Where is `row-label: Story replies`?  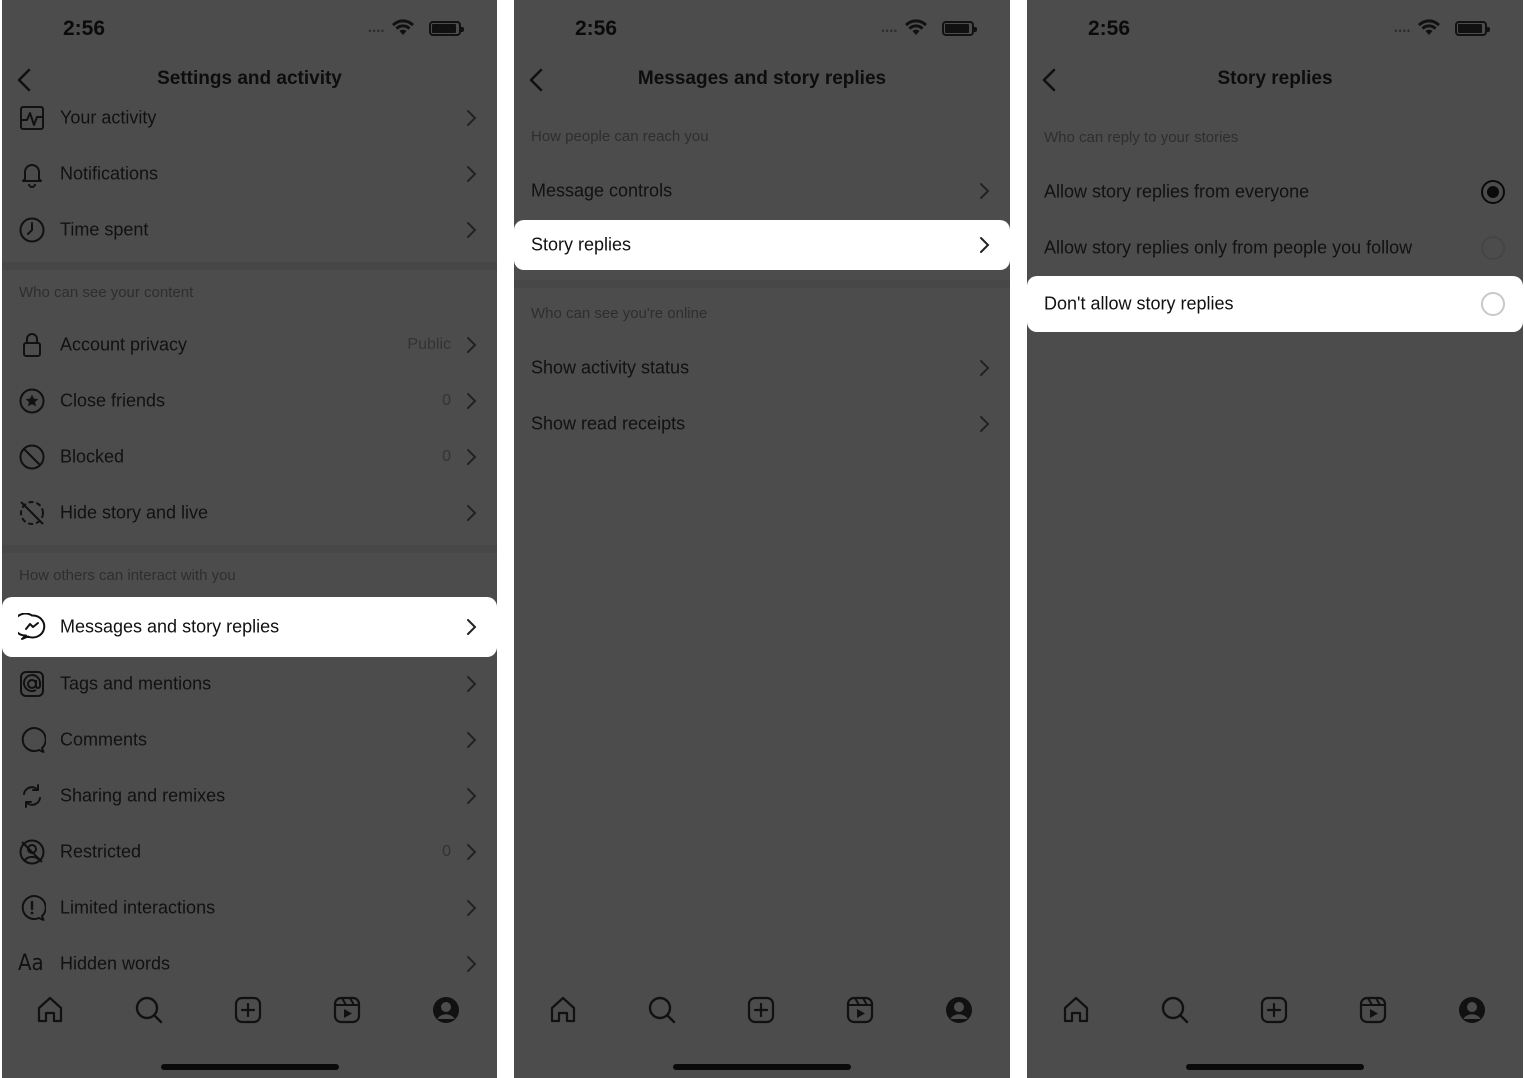 row-label: Story replies is located at coordinates (581, 244).